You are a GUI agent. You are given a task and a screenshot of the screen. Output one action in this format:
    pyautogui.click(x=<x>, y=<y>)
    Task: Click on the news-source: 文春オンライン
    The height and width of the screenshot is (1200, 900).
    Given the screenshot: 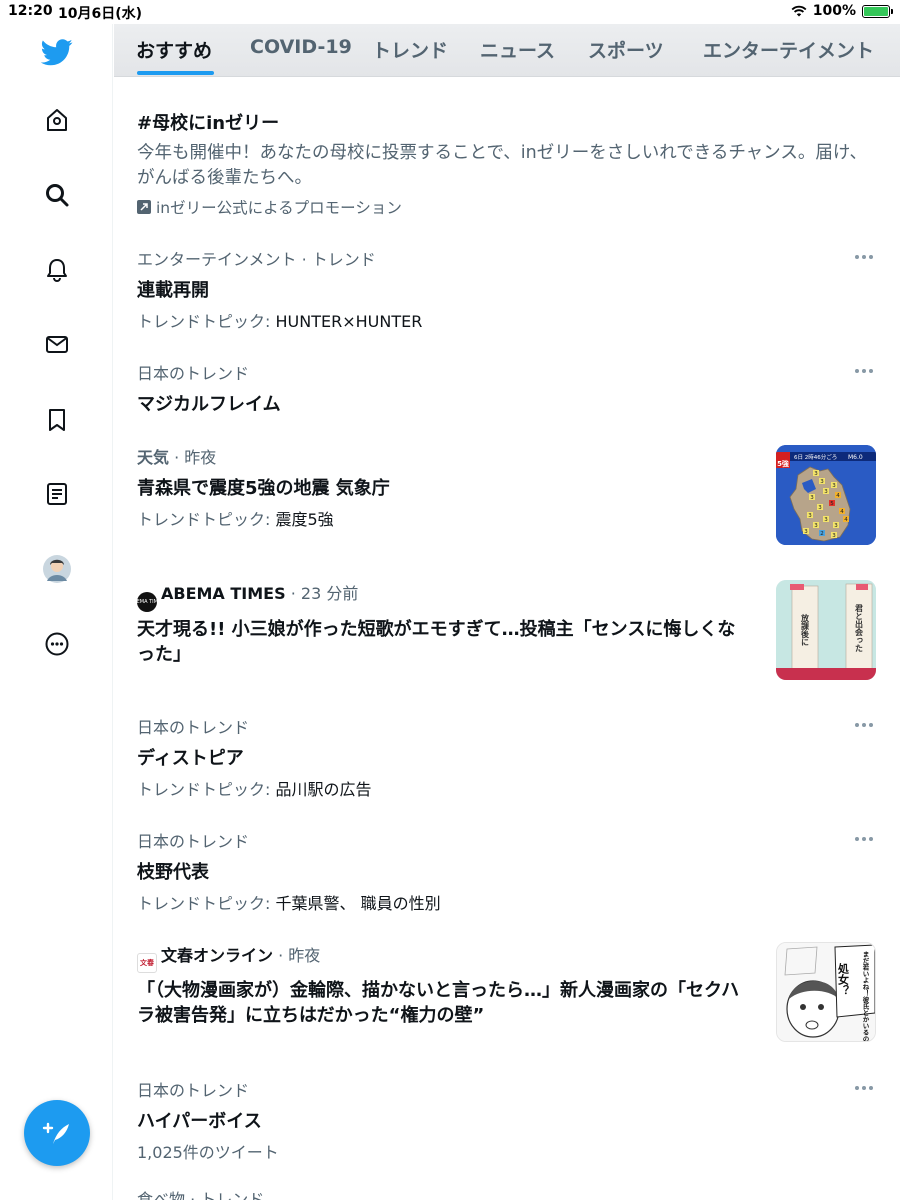 What is the action you would take?
    pyautogui.click(x=217, y=955)
    